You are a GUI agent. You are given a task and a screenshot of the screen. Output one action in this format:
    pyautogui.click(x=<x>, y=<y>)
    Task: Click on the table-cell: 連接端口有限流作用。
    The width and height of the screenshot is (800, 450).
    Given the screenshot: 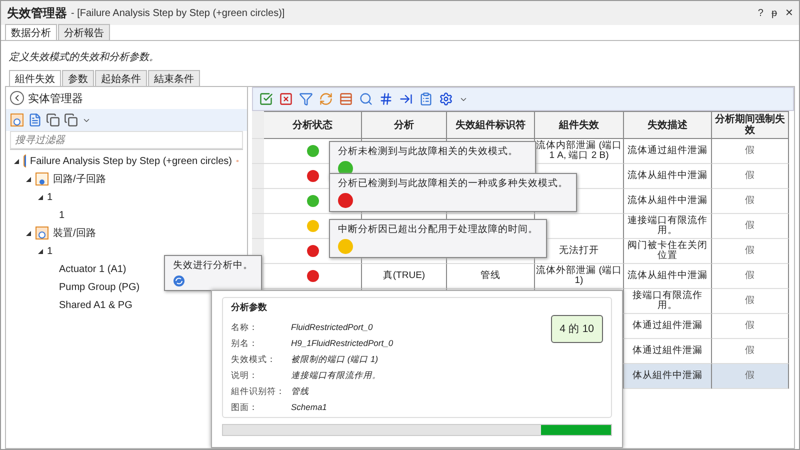 What is the action you would take?
    pyautogui.click(x=668, y=226)
    